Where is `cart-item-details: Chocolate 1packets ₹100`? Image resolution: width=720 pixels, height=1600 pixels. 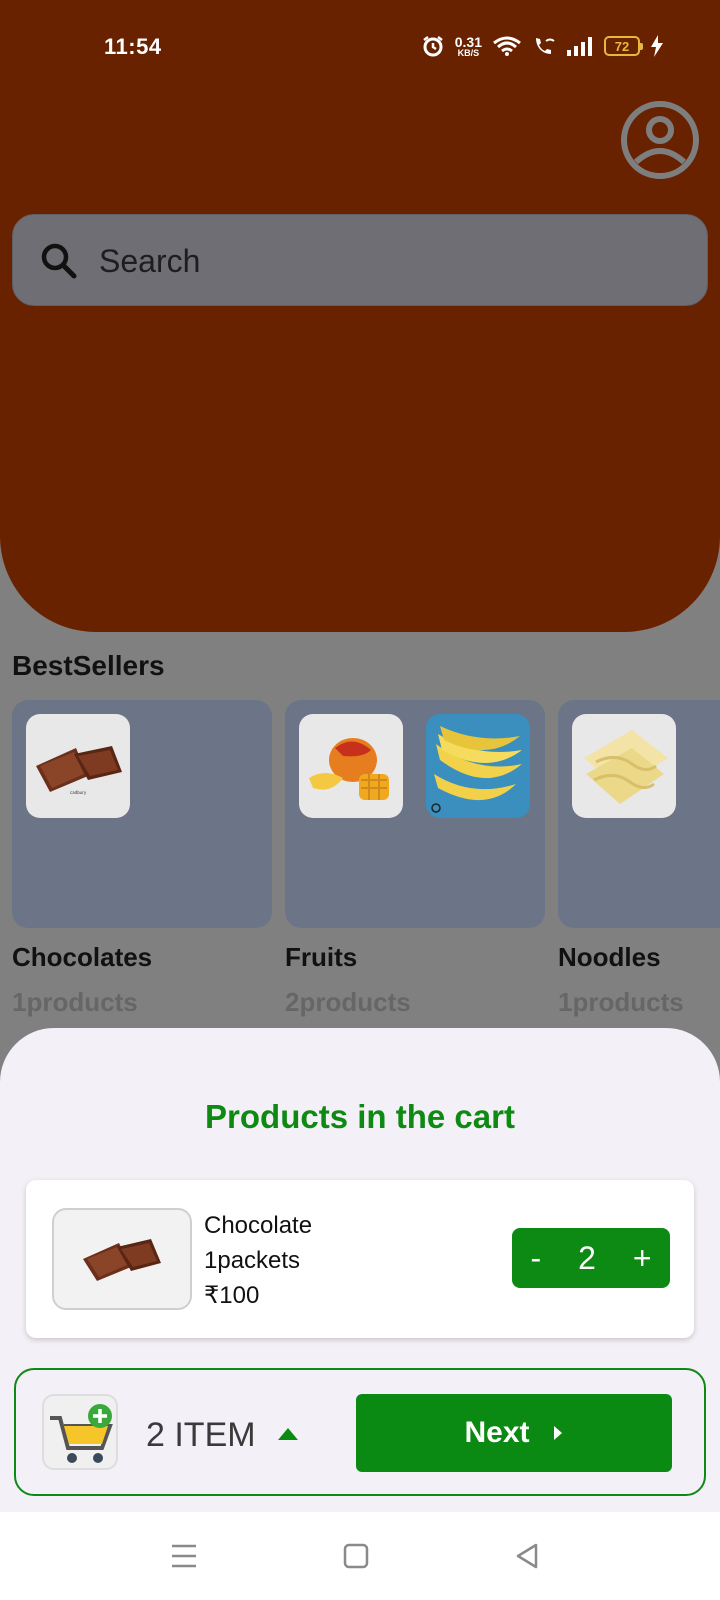
cart-item-details: Chocolate 1packets ₹100 is located at coordinates (258, 1260).